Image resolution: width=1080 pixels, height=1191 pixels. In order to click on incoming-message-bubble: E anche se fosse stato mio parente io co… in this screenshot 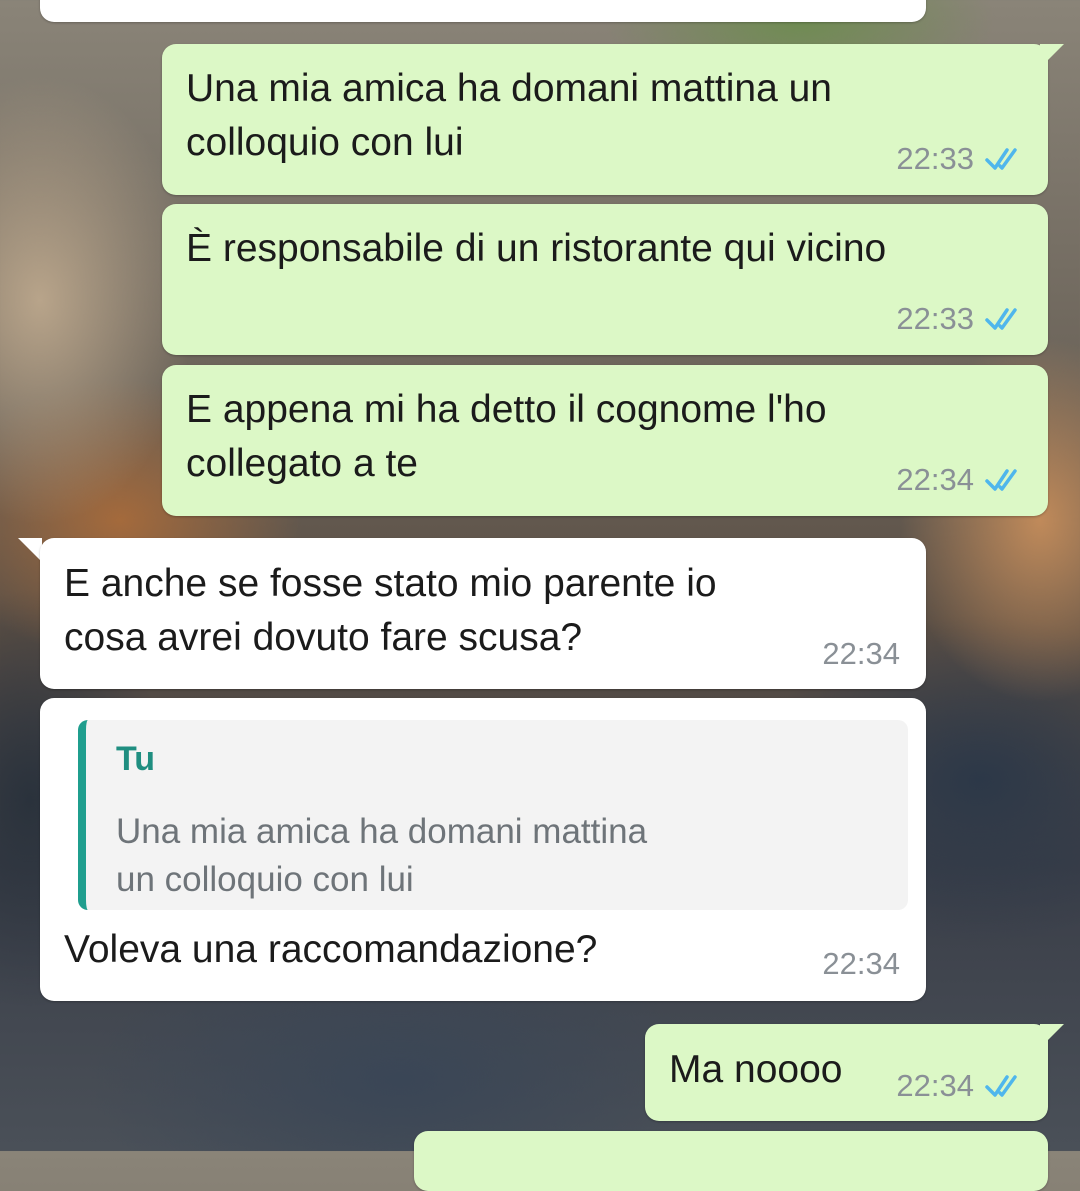, I will do `click(483, 613)`.